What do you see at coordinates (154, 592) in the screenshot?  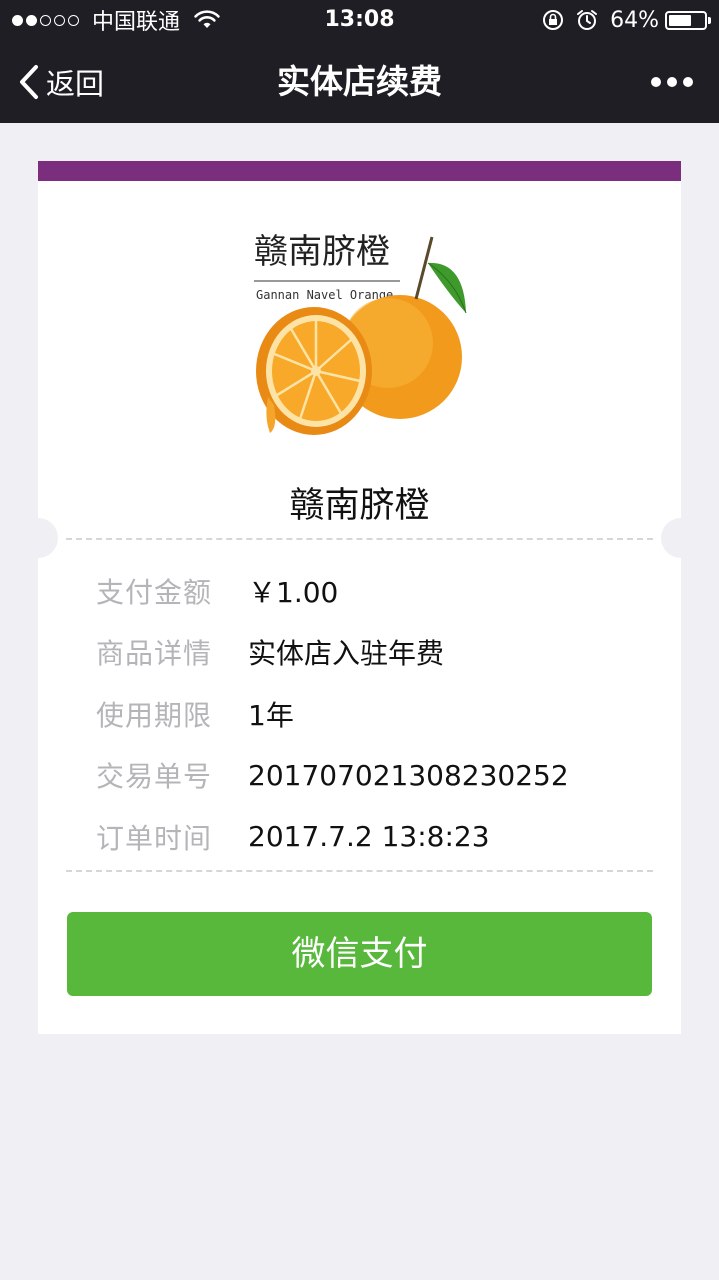 I see `detail-label: 支付金额` at bounding box center [154, 592].